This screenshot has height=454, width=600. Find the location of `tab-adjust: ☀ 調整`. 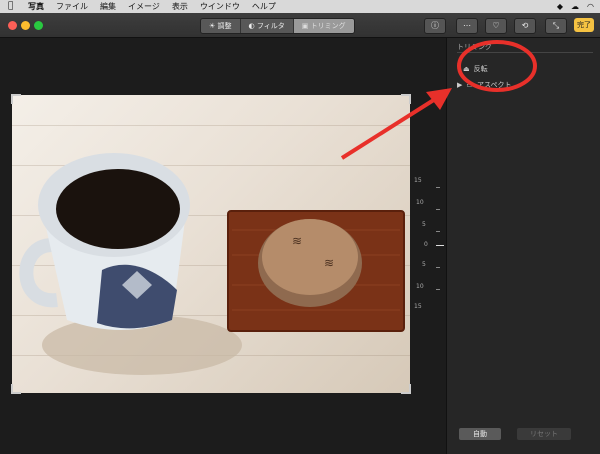

tab-adjust: ☀ 調整 is located at coordinates (221, 26).